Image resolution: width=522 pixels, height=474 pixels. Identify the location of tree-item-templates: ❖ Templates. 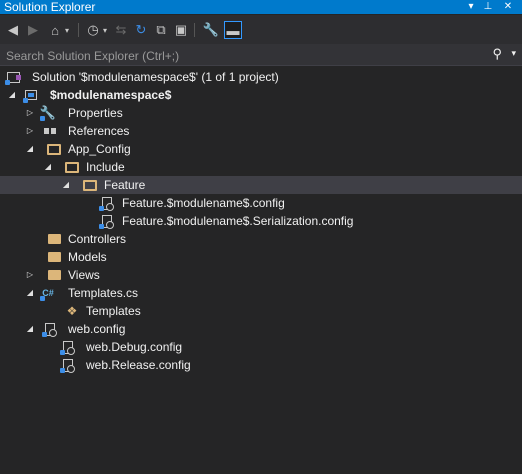
(261, 311).